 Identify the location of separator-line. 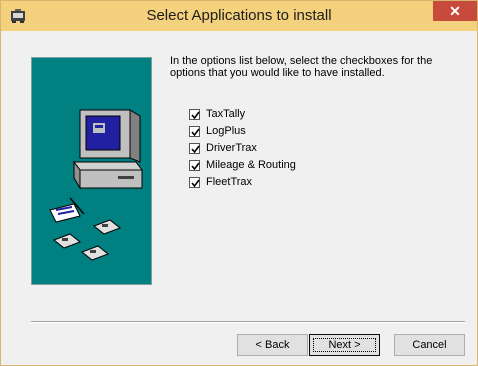
(248, 322).